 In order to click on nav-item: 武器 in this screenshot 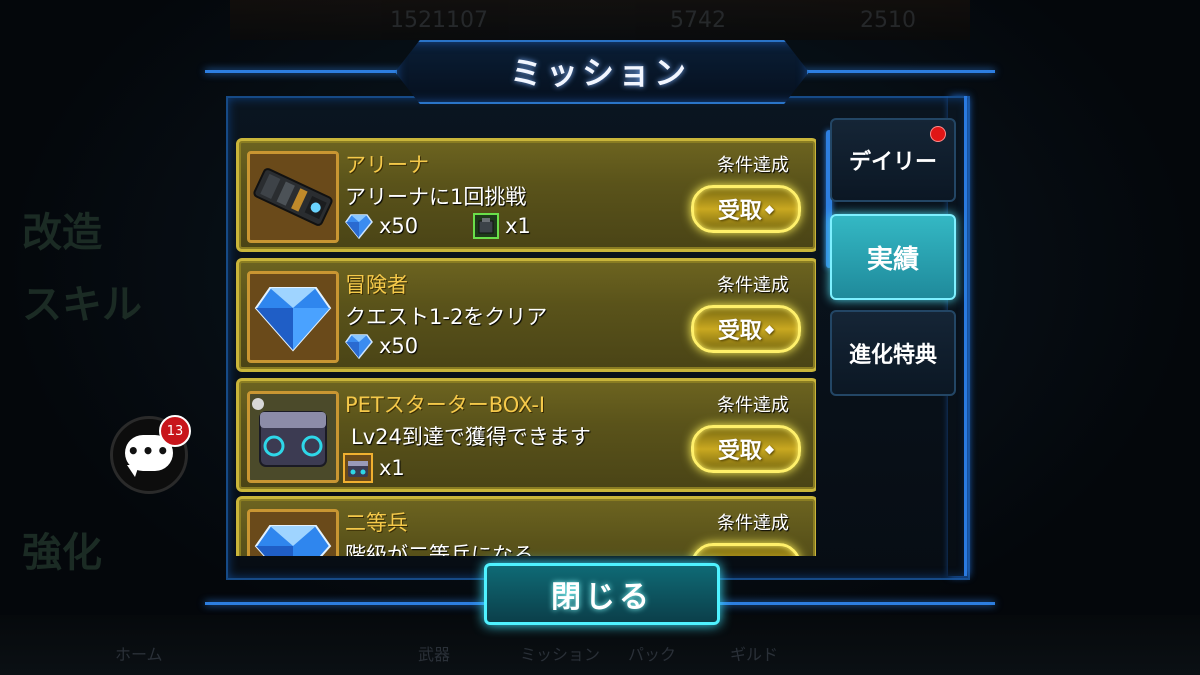, I will do `click(434, 654)`.